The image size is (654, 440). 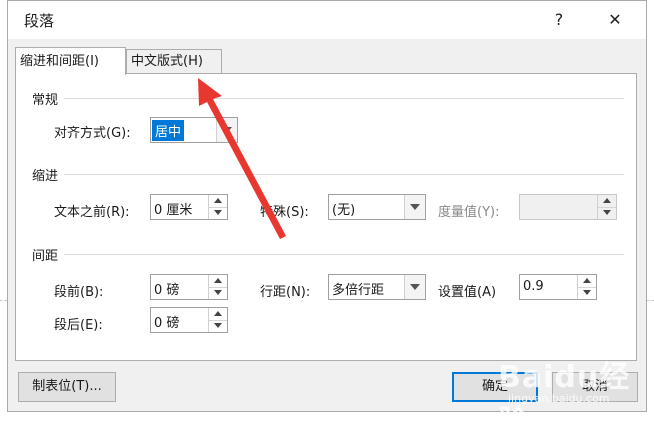 What do you see at coordinates (568, 207) in the screenshot?
I see `by-spinner` at bounding box center [568, 207].